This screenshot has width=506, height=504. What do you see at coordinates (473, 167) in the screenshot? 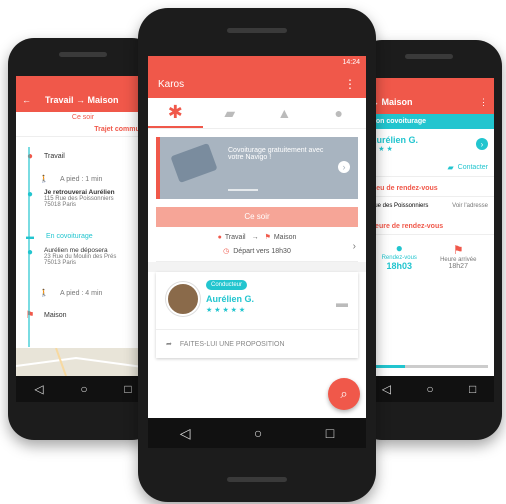
I see `contact-button: Contacter` at bounding box center [473, 167].